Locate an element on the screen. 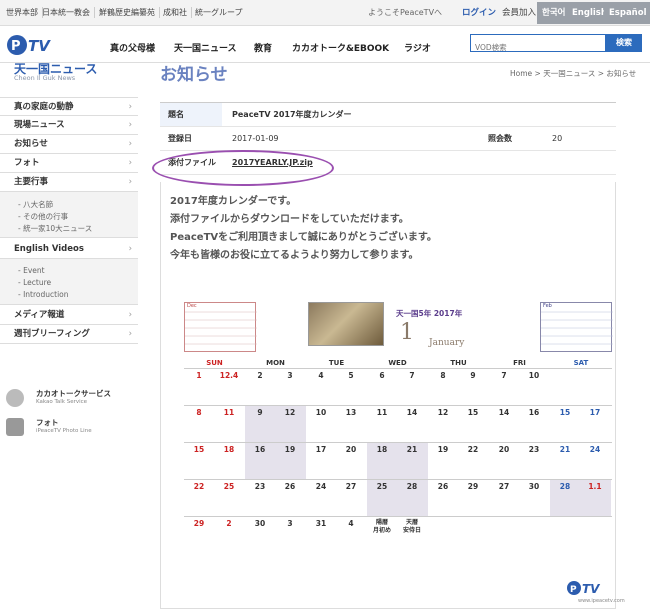 This screenshot has height=609, width=650. date-label: 登録日 is located at coordinates (191, 138).